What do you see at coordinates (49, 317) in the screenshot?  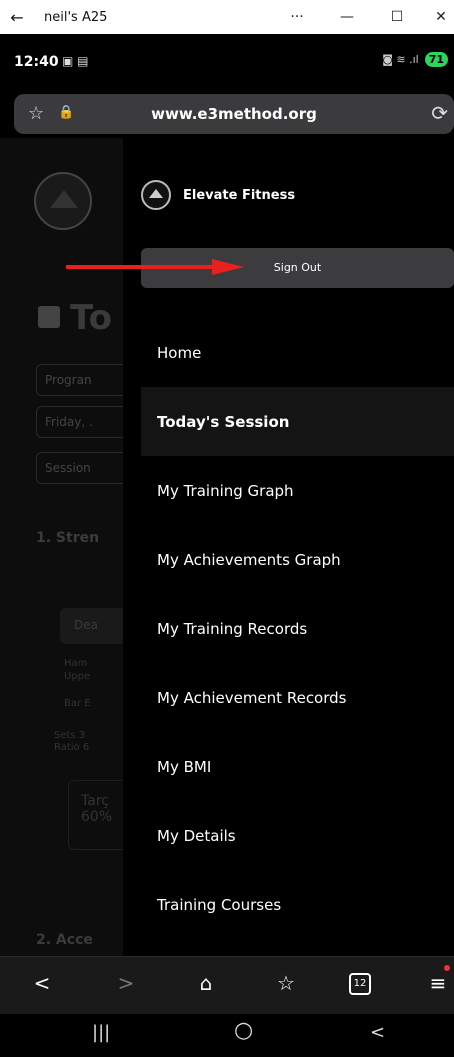 I see `calendar-icon` at bounding box center [49, 317].